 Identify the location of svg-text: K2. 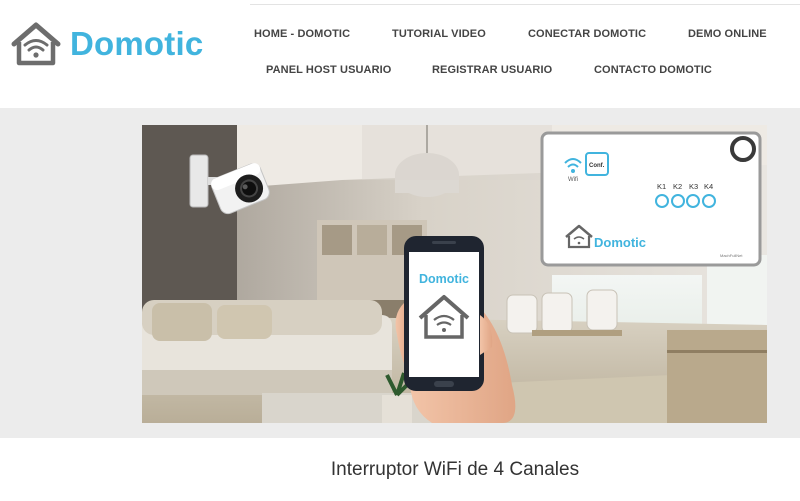
(677, 186).